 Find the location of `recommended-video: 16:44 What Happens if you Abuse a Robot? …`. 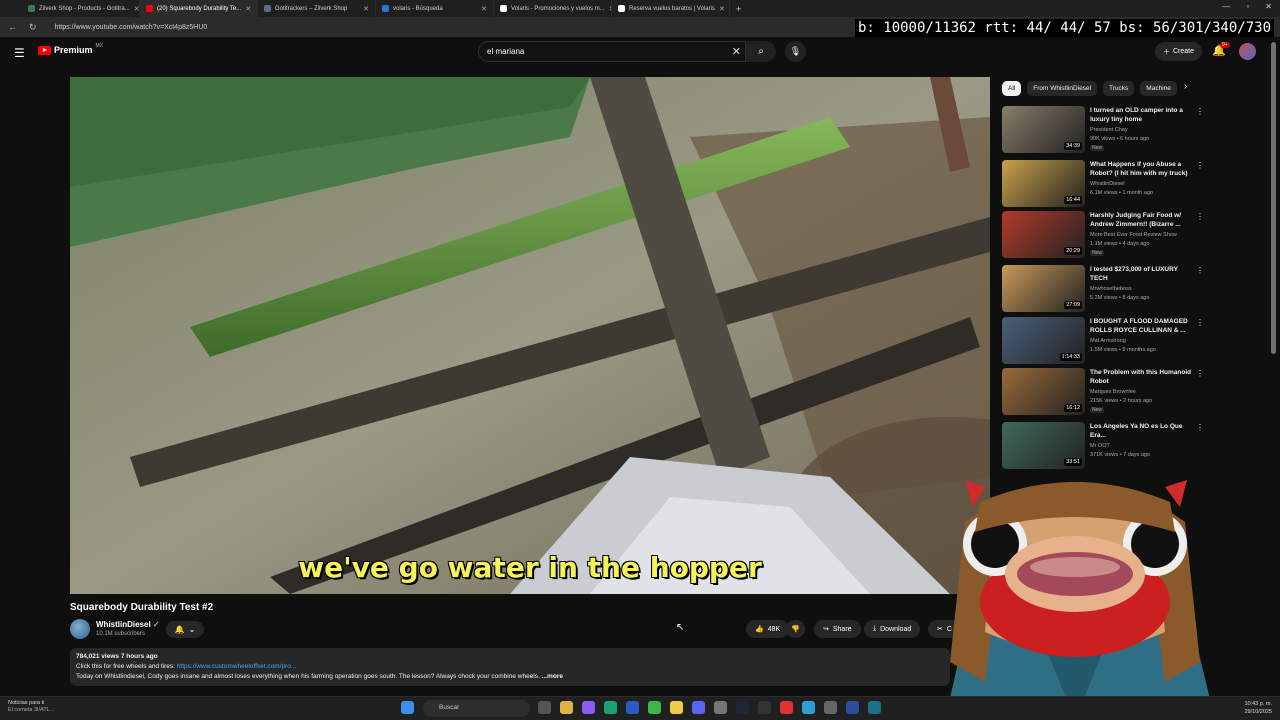

recommended-video: 16:44 What Happens if you Abuse a Robot? … is located at coordinates (1103, 184).